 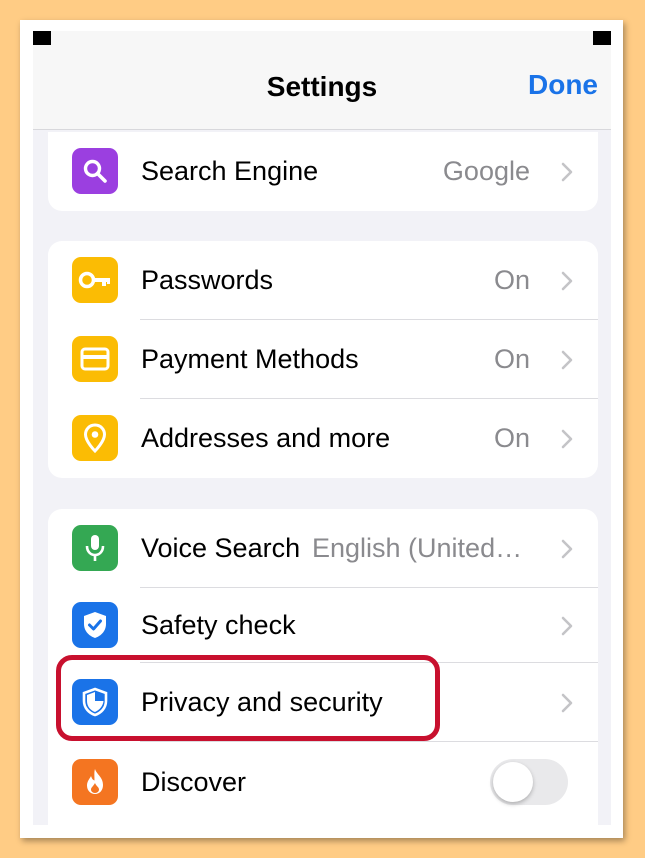 What do you see at coordinates (248, 698) in the screenshot?
I see `highlight-box-privacy-security` at bounding box center [248, 698].